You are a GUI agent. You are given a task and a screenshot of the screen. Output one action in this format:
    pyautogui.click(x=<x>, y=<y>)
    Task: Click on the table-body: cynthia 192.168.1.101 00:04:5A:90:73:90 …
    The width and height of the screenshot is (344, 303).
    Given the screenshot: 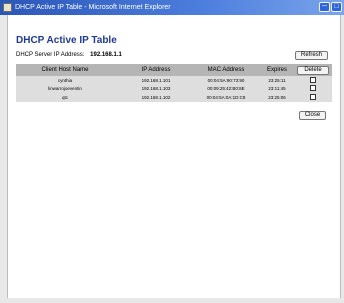 What is the action you would take?
    pyautogui.click(x=174, y=89)
    